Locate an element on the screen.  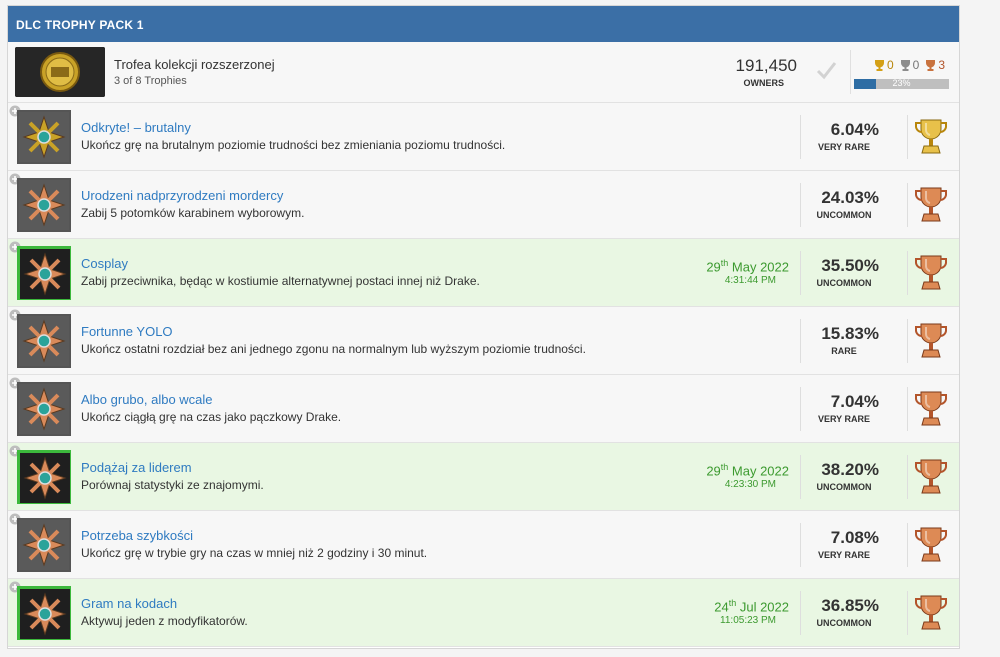
earned-time: 4:23:30 PM is located at coordinates (750, 484).